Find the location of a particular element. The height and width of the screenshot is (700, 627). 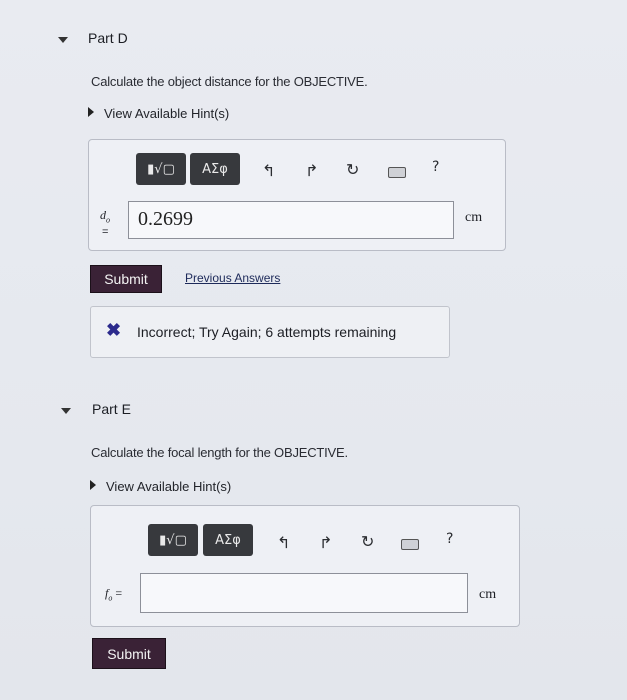

part-e-submit-button: Submit is located at coordinates (129, 653).